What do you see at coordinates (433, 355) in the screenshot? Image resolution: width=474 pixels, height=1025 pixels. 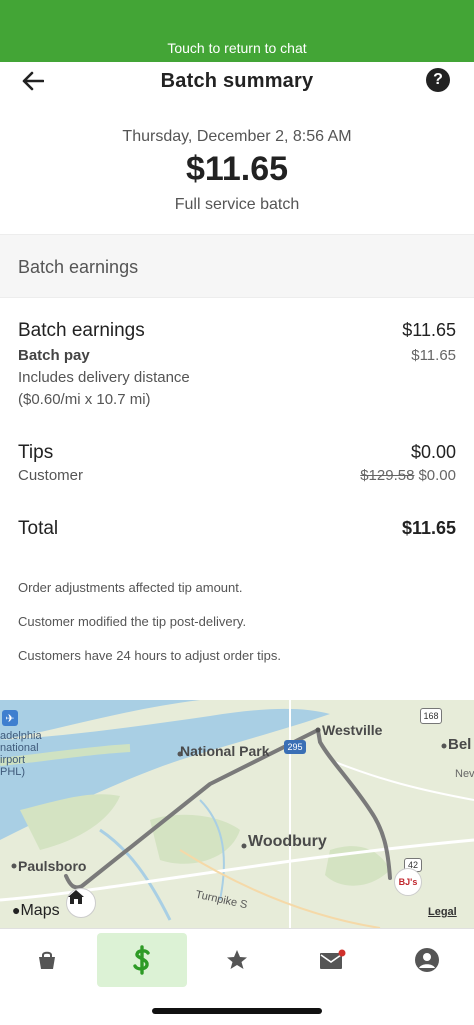 I see `batch-pay-amount: $11.65` at bounding box center [433, 355].